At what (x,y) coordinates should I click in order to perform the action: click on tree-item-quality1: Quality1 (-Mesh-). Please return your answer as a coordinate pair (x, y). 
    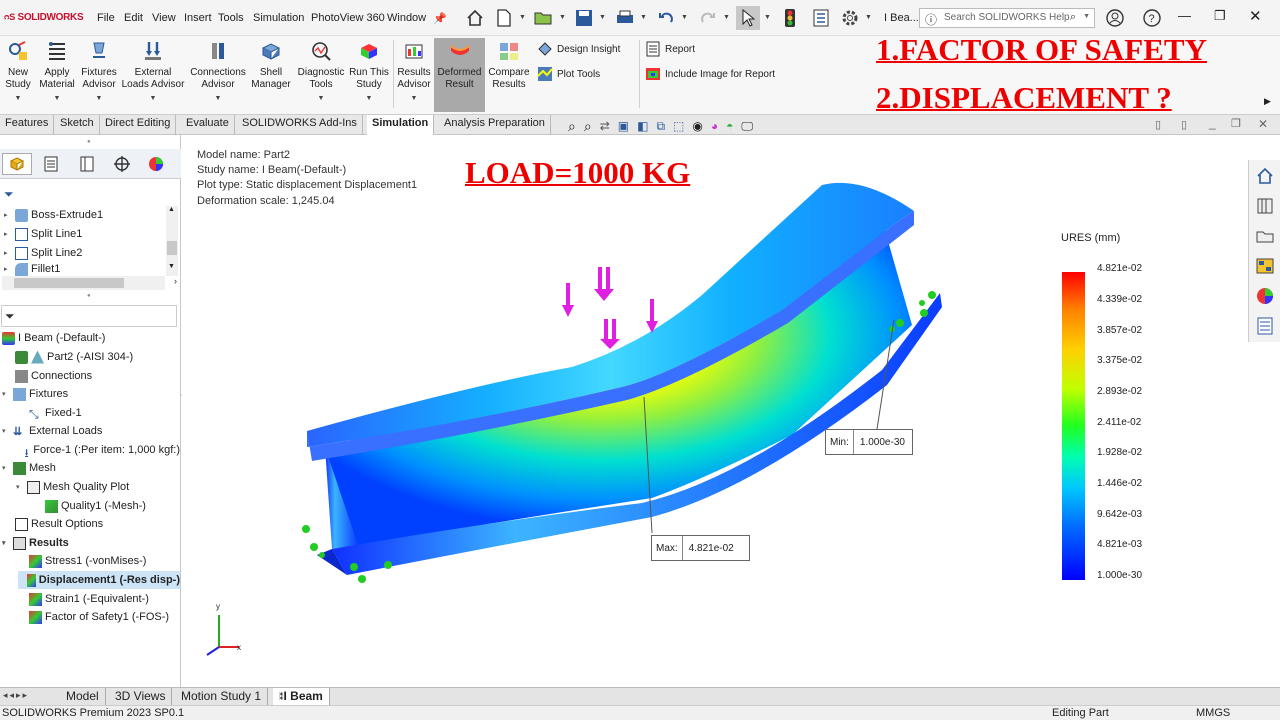
    Looking at the image, I should click on (90, 506).